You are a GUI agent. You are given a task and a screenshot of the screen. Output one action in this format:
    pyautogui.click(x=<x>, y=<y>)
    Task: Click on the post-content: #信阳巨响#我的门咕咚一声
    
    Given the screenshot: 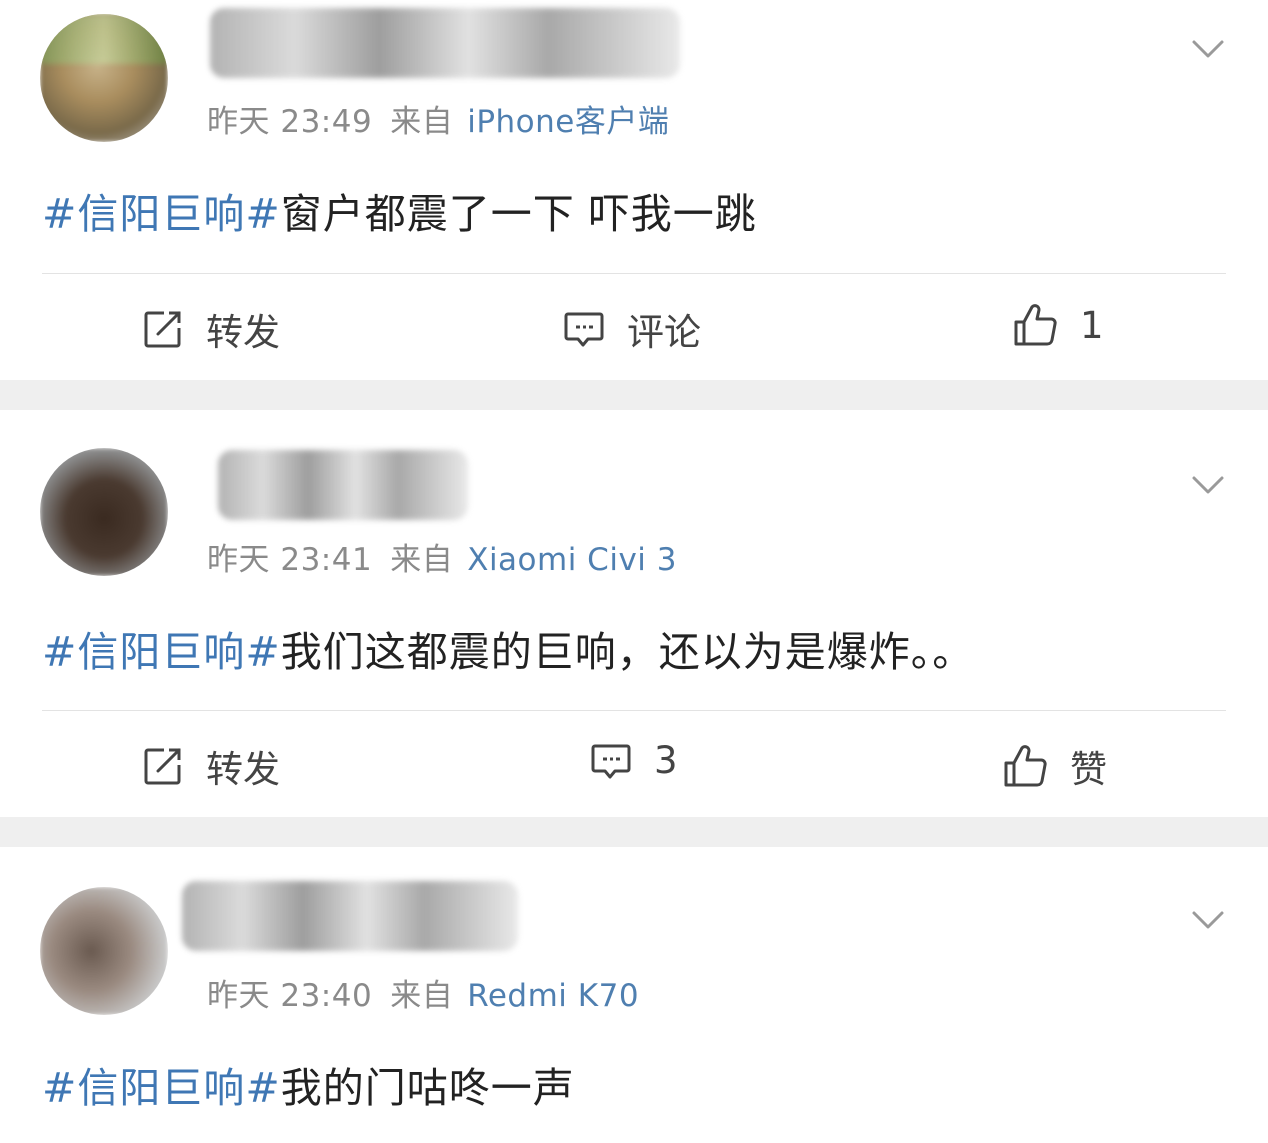 What is the action you would take?
    pyautogui.click(x=308, y=1084)
    